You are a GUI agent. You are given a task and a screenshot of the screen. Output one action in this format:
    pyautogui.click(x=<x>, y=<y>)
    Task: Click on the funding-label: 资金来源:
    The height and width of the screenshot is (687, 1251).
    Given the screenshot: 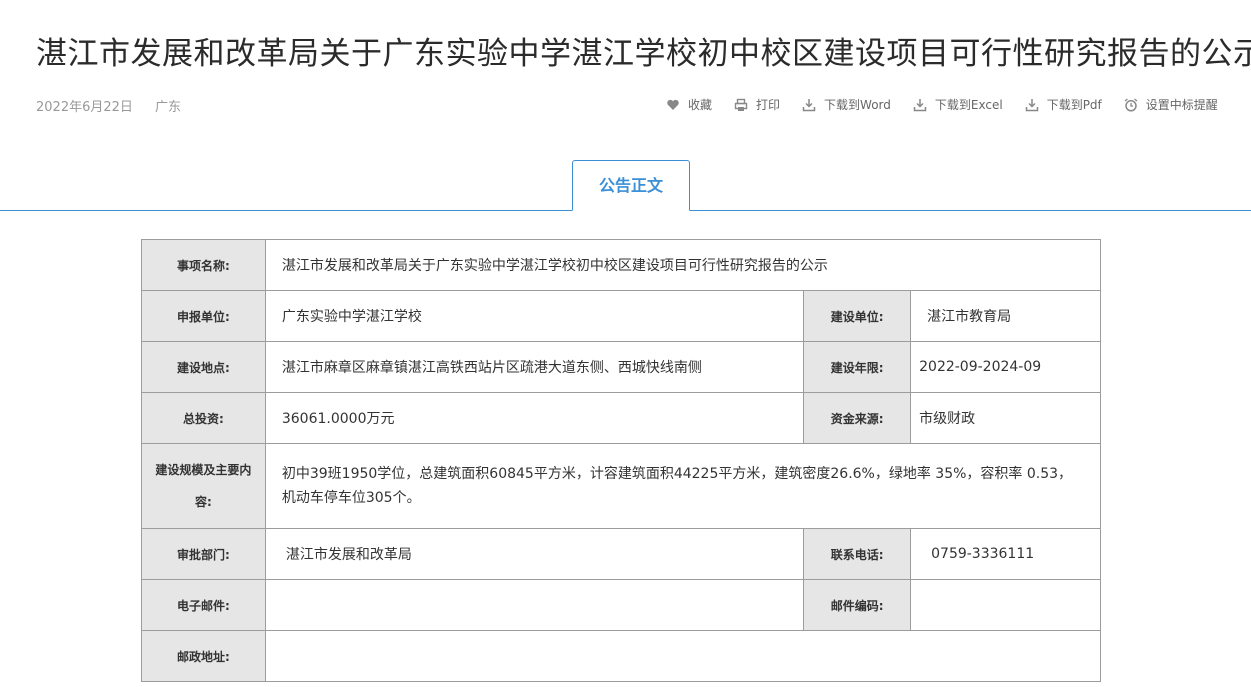 What is the action you would take?
    pyautogui.click(x=857, y=418)
    